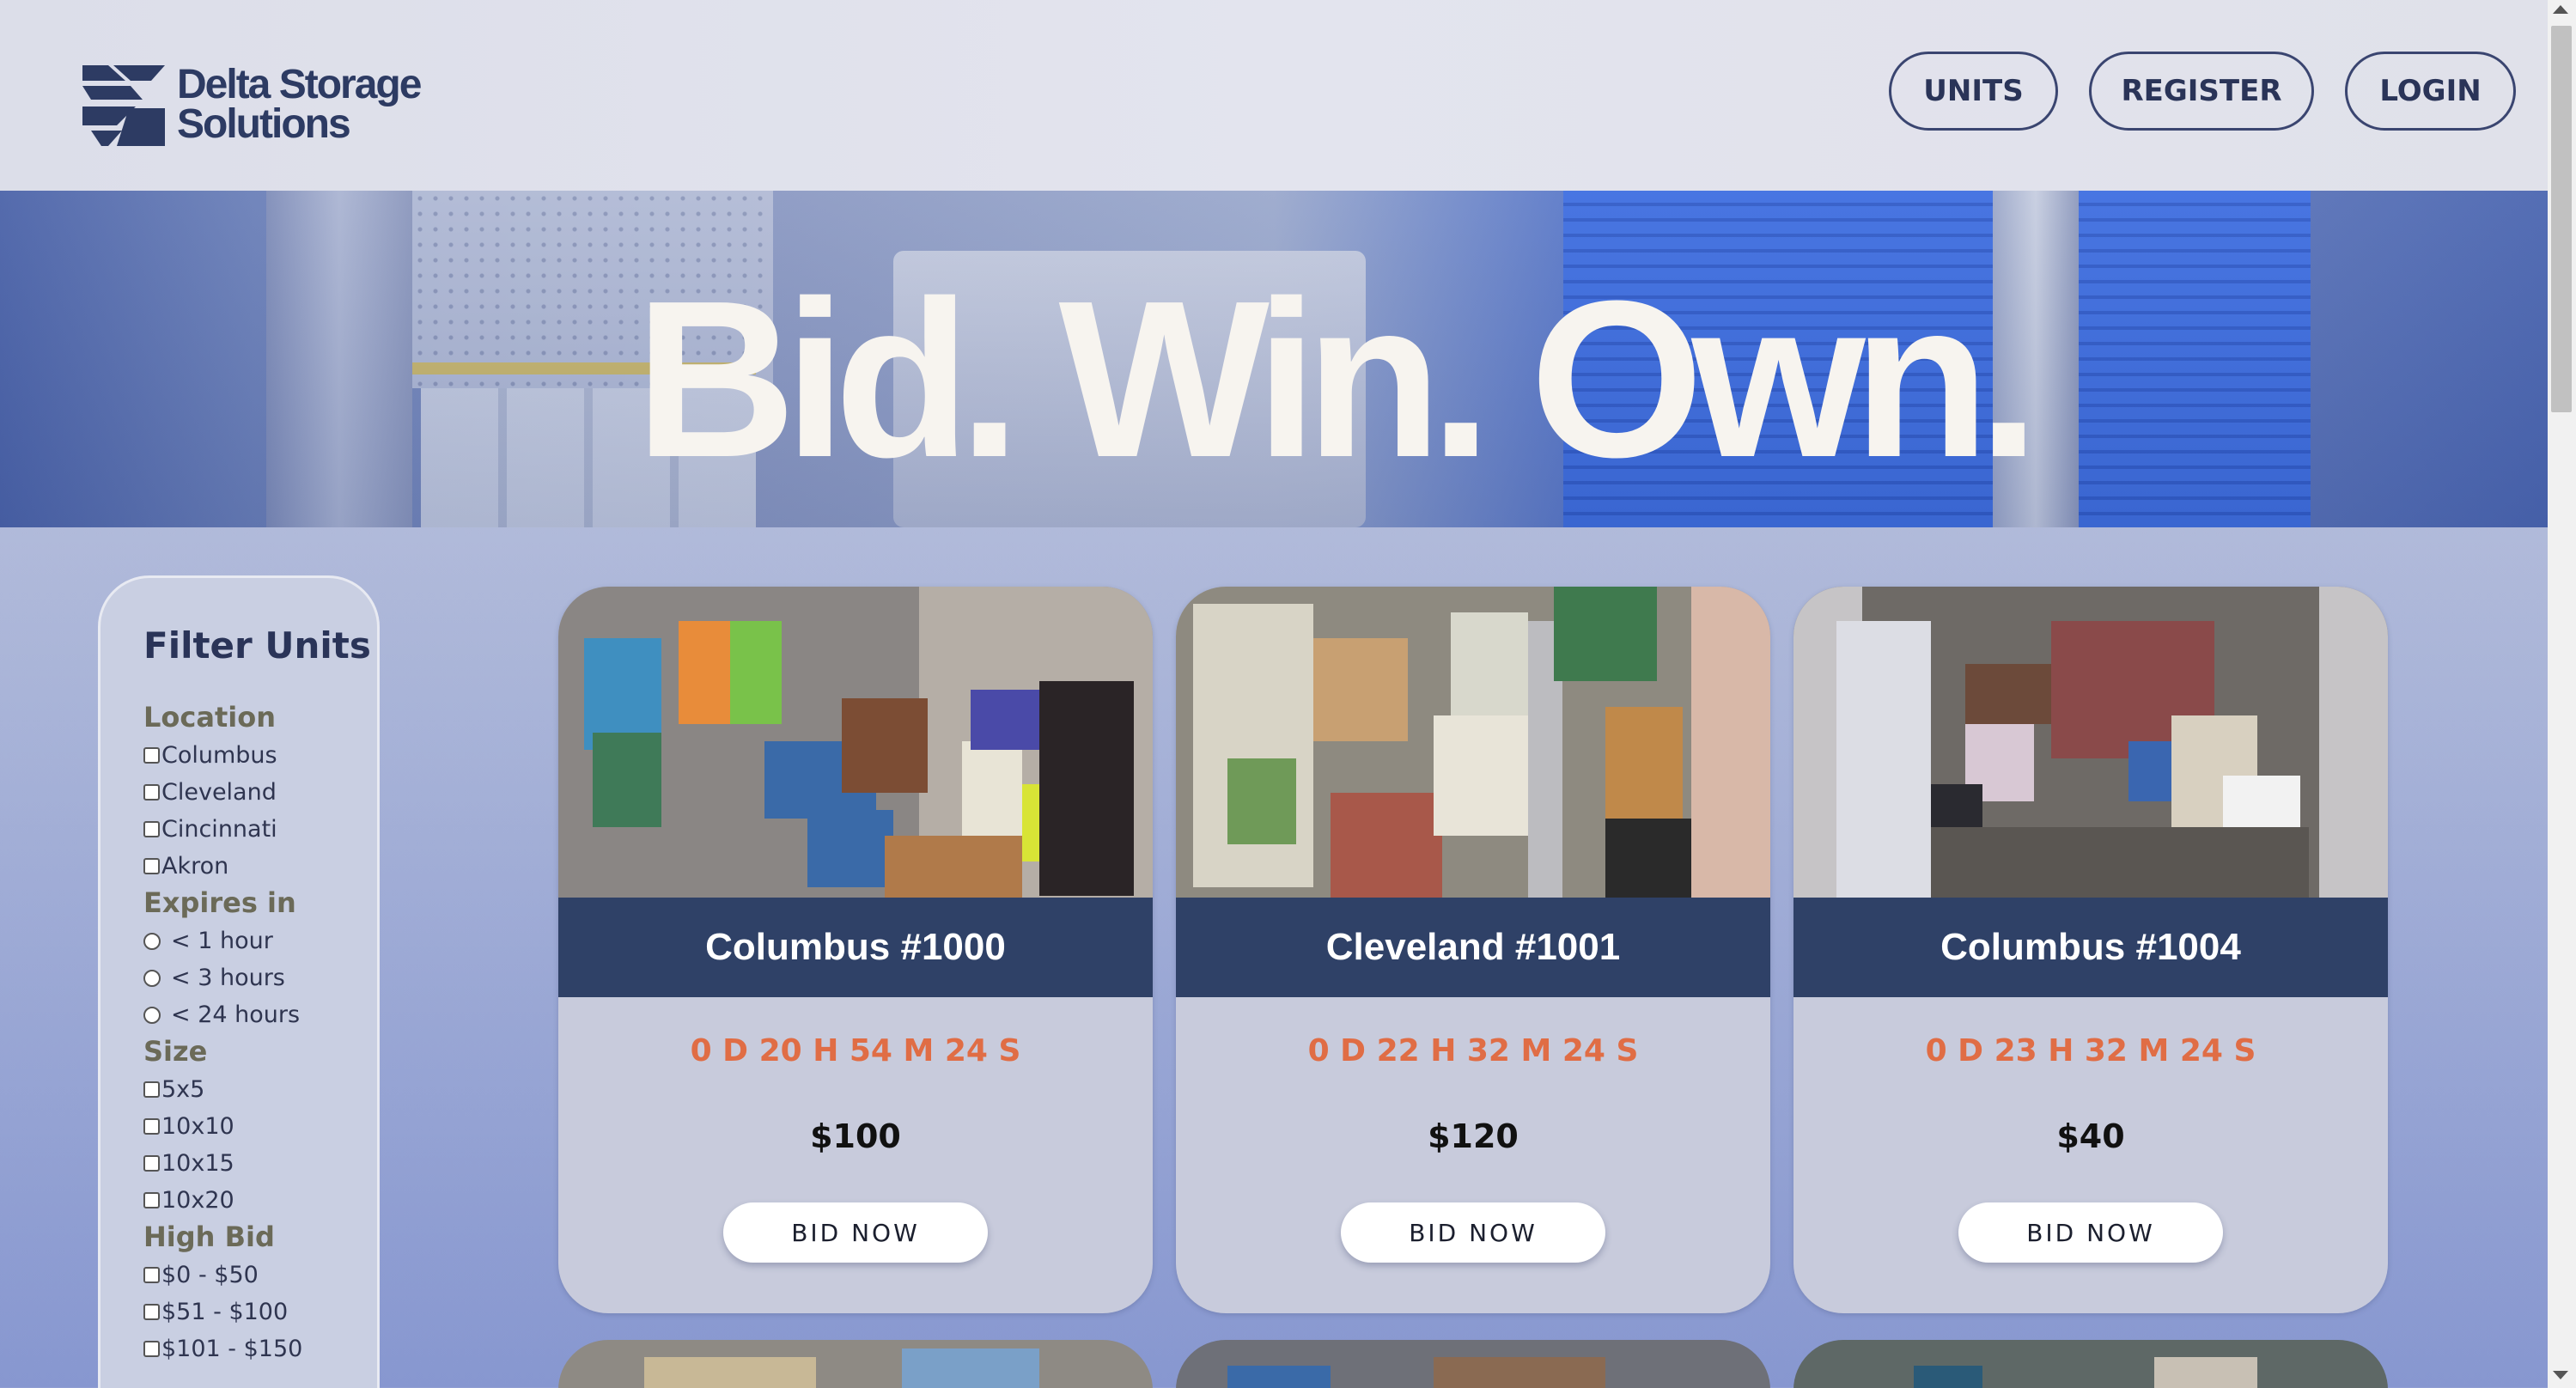 The height and width of the screenshot is (1388, 2576). I want to click on scroll-down-icon, so click(2560, 1375).